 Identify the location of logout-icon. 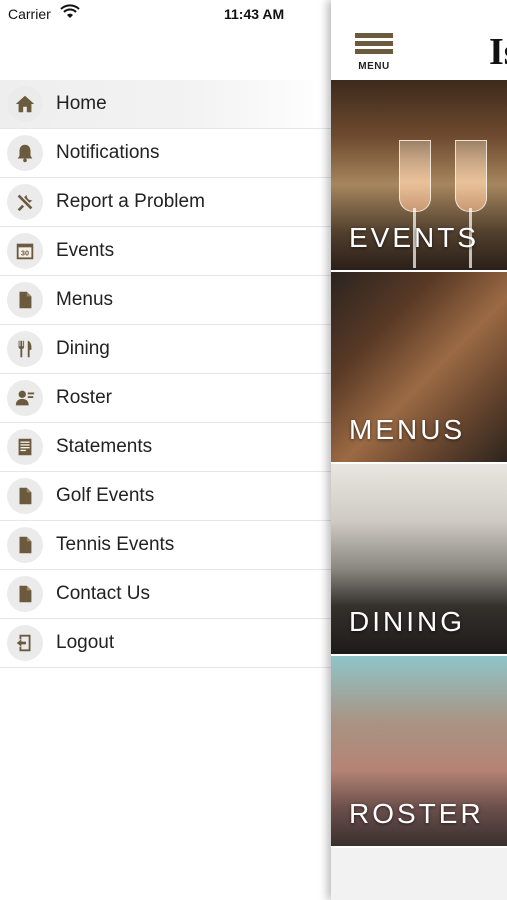
(25, 643).